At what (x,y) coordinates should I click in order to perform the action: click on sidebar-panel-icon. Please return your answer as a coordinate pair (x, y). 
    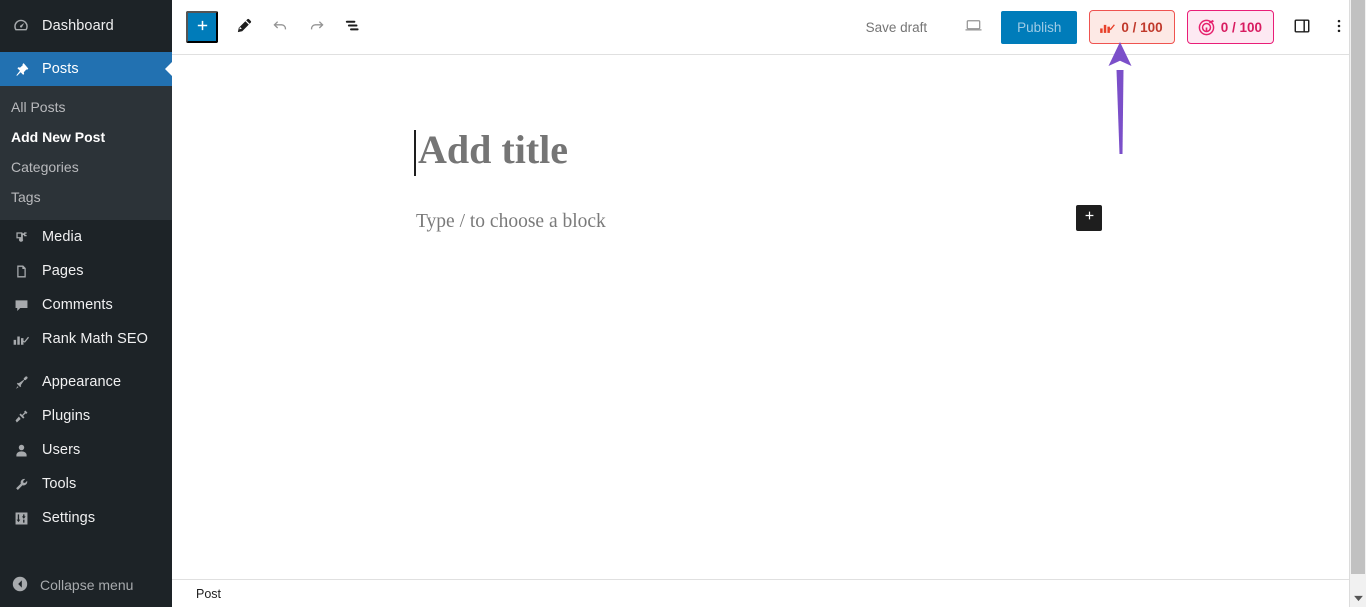
    Looking at the image, I should click on (1302, 27).